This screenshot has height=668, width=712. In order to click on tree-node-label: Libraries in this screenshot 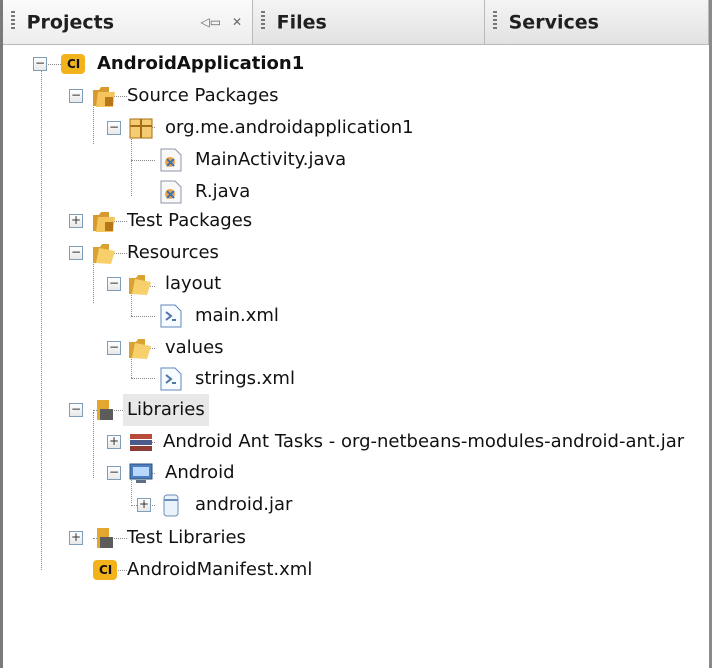, I will do `click(166, 410)`.